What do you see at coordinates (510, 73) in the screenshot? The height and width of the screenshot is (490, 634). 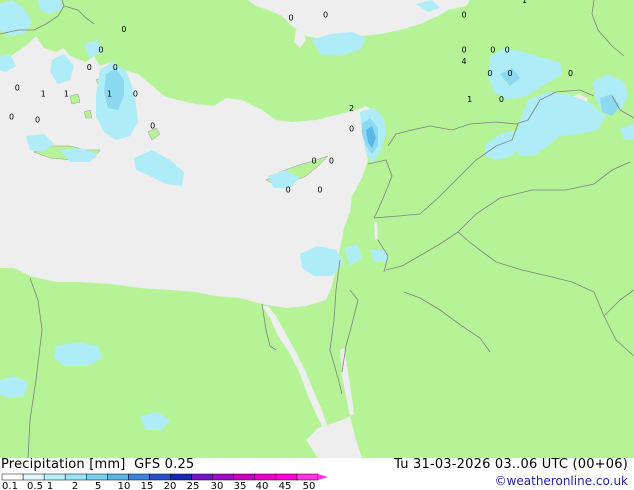 I see `station-value-9: 0` at bounding box center [510, 73].